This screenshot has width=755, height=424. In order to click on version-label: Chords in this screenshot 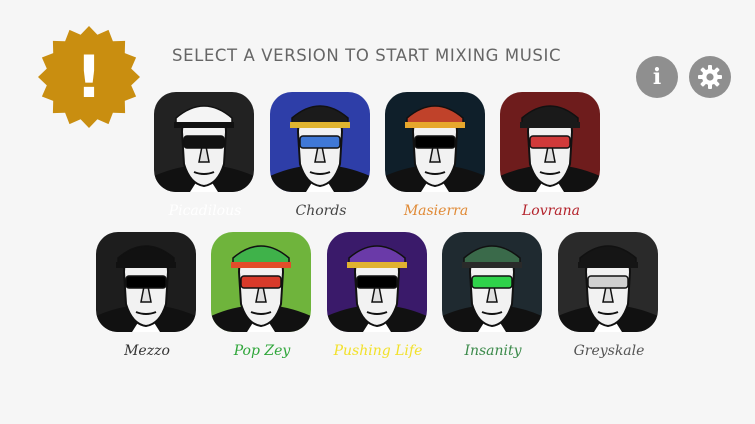, I will do `click(321, 211)`.